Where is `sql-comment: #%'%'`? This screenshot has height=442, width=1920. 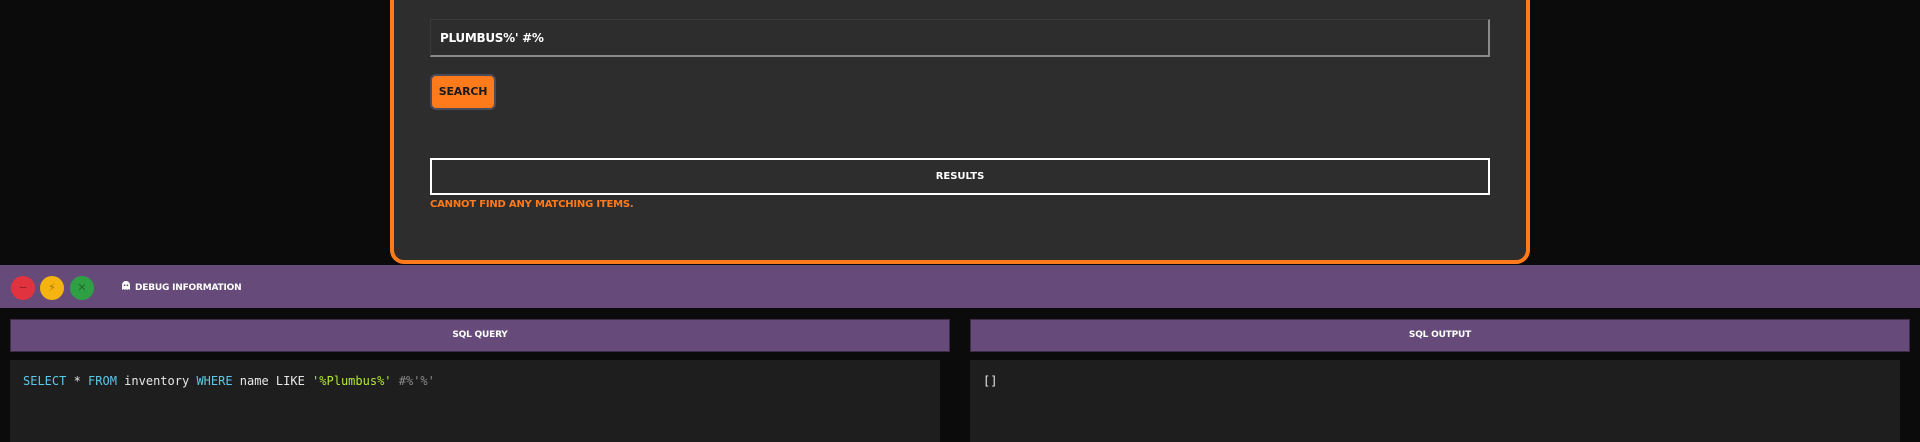
sql-comment: #%'%' is located at coordinates (413, 381).